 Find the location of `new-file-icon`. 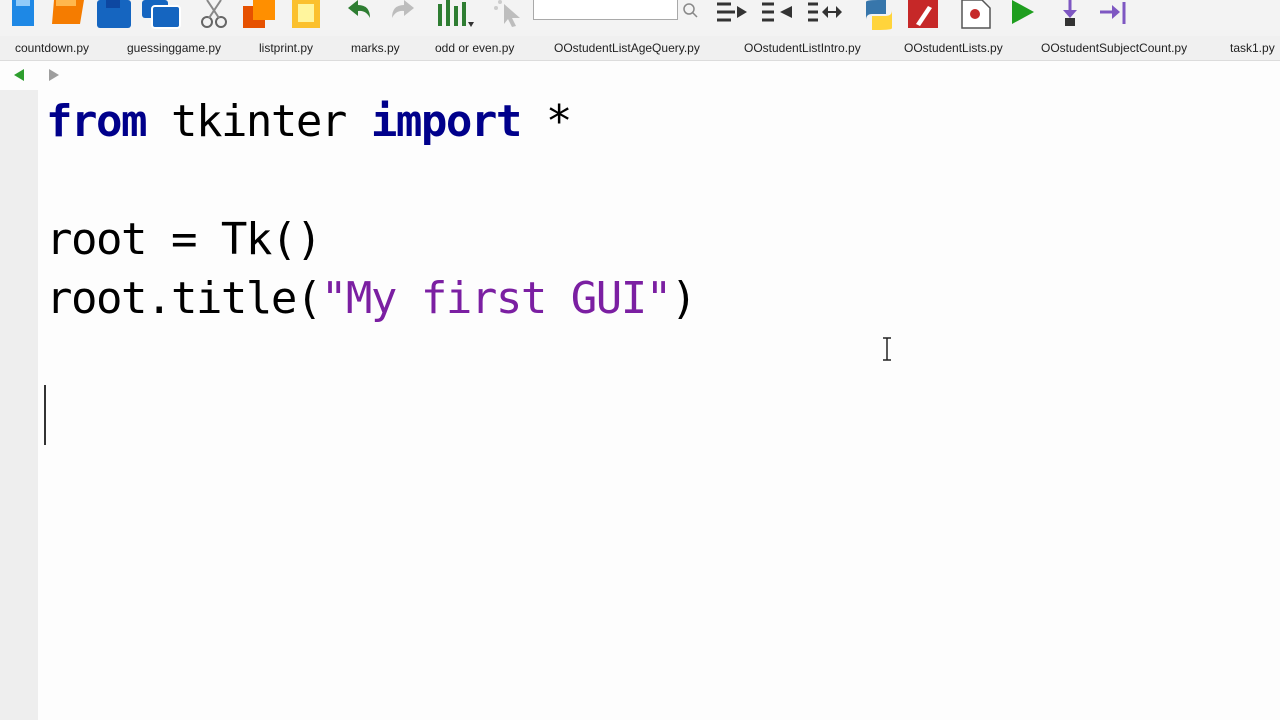

new-file-icon is located at coordinates (24, 16).